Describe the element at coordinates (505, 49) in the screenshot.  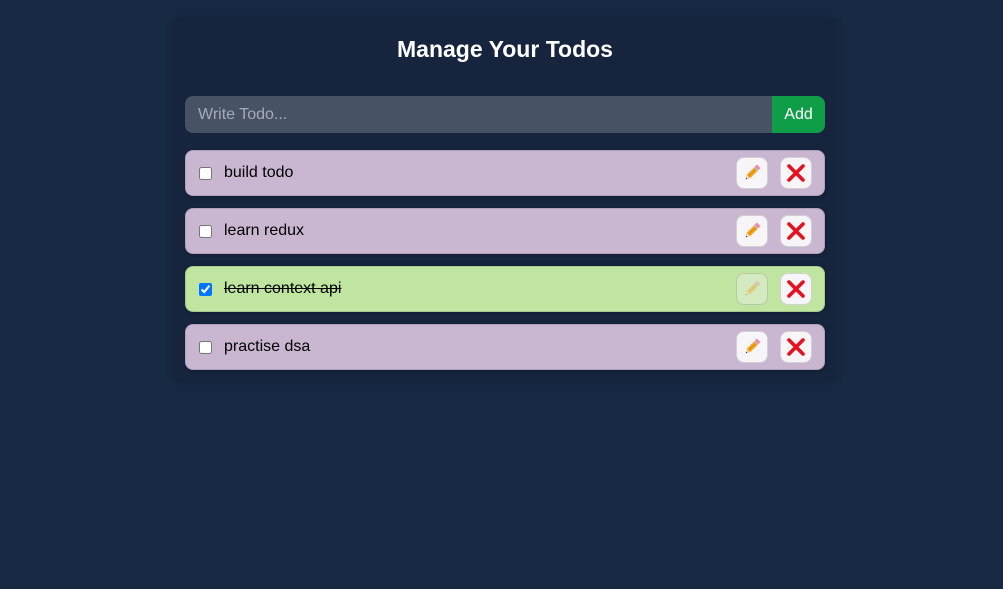
I see `page-title: Manage Your Todos` at that location.